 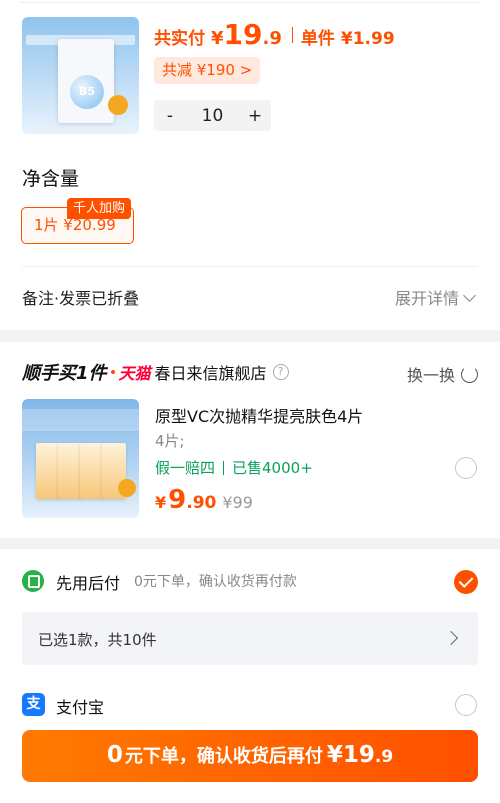 What do you see at coordinates (426, 298) in the screenshot?
I see `expand-details-label: 展开详情` at bounding box center [426, 298].